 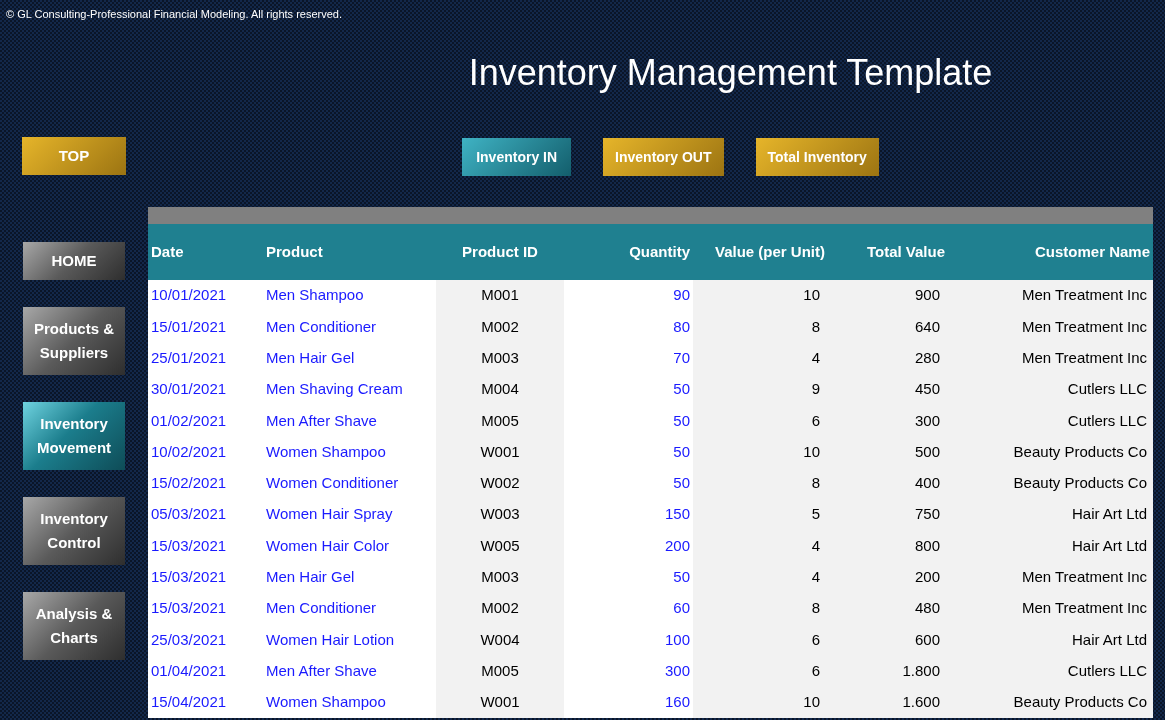 What do you see at coordinates (500, 640) in the screenshot?
I see `table-cell: W004` at bounding box center [500, 640].